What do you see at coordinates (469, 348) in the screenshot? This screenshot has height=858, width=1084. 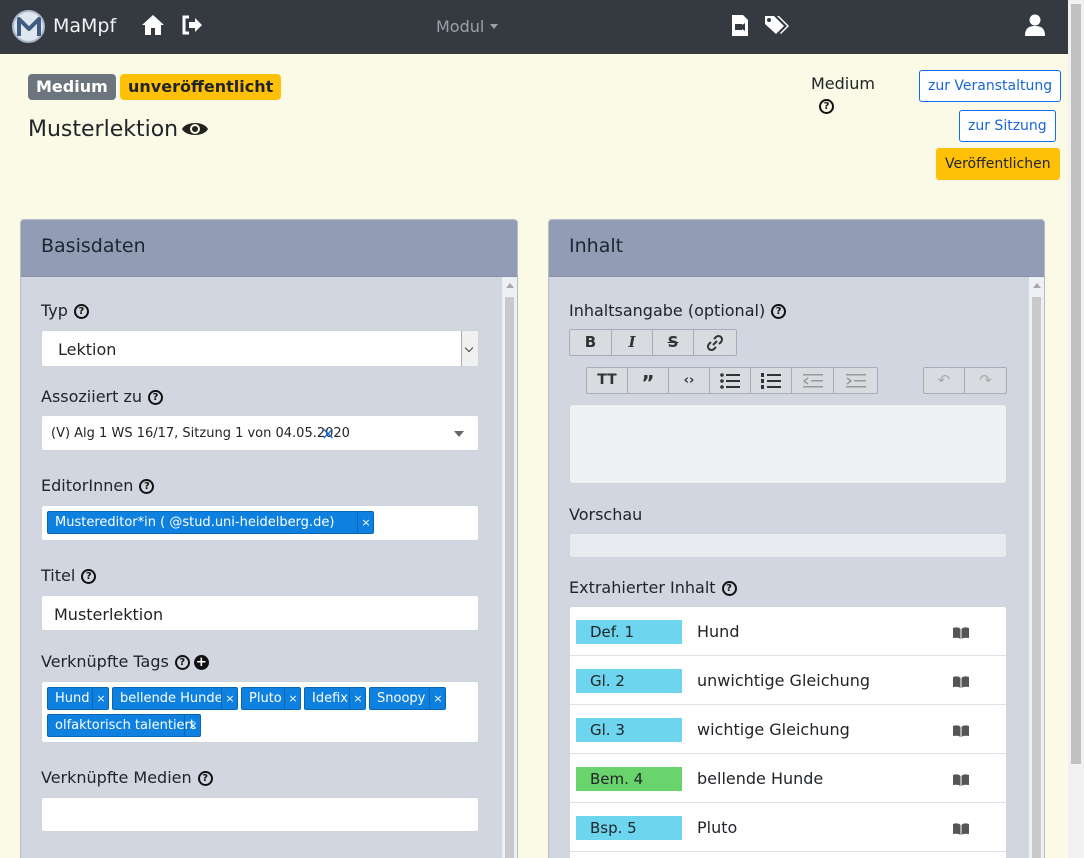 I see `chevron-down-icon` at bounding box center [469, 348].